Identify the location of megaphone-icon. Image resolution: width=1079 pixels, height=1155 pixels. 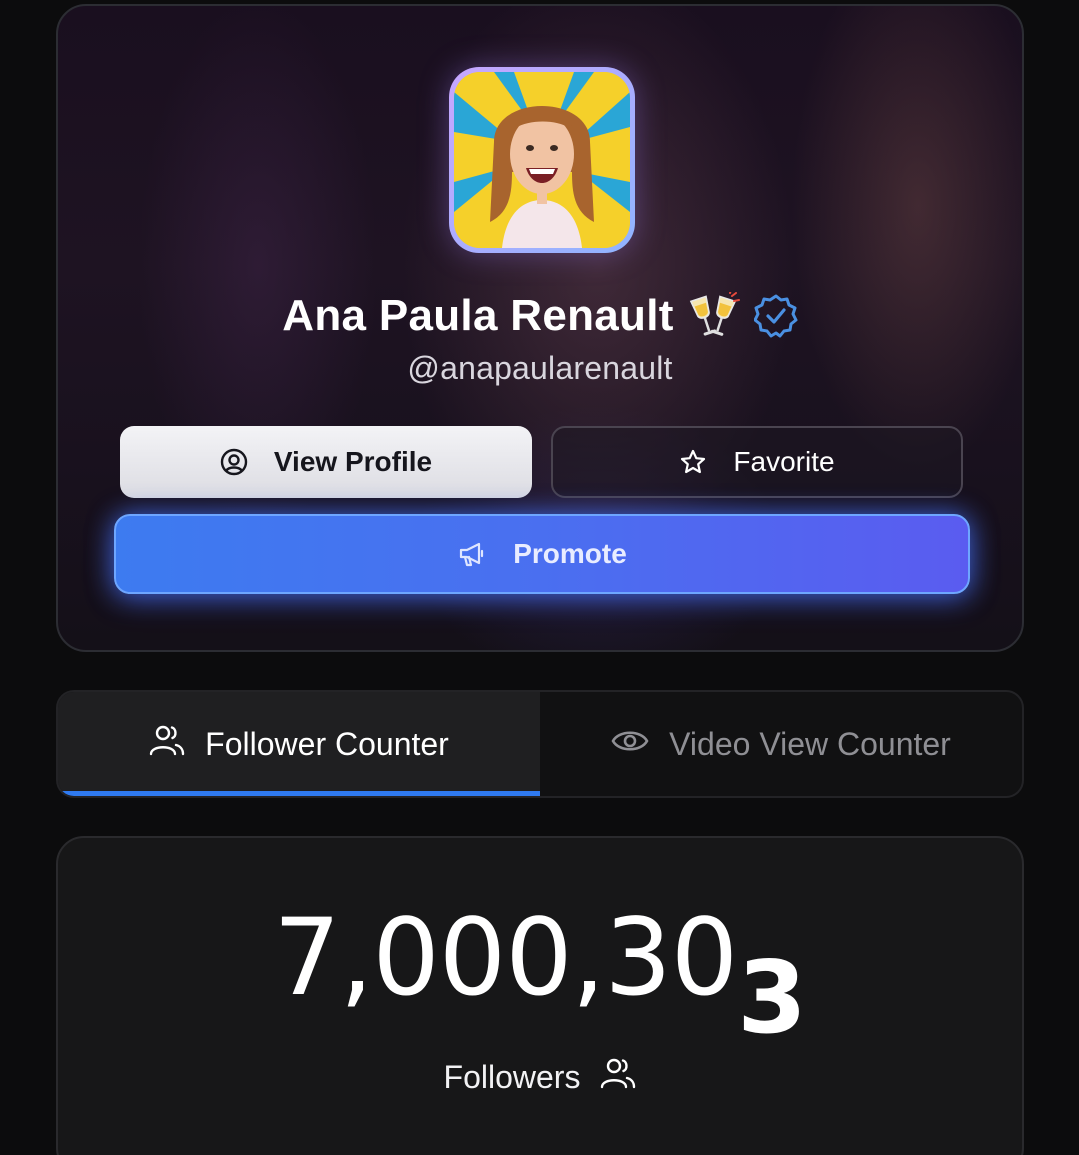
(472, 554).